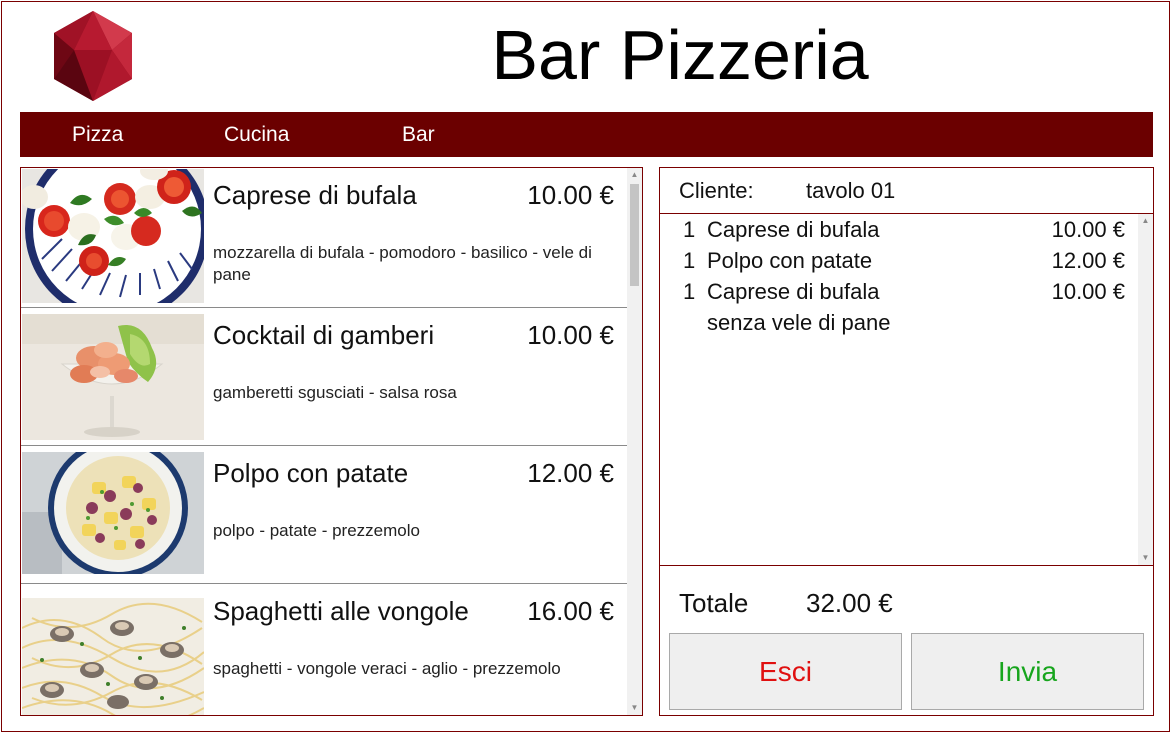 The image size is (1172, 734). Describe the element at coordinates (716, 190) in the screenshot. I see `client-label: Cliente:` at that location.